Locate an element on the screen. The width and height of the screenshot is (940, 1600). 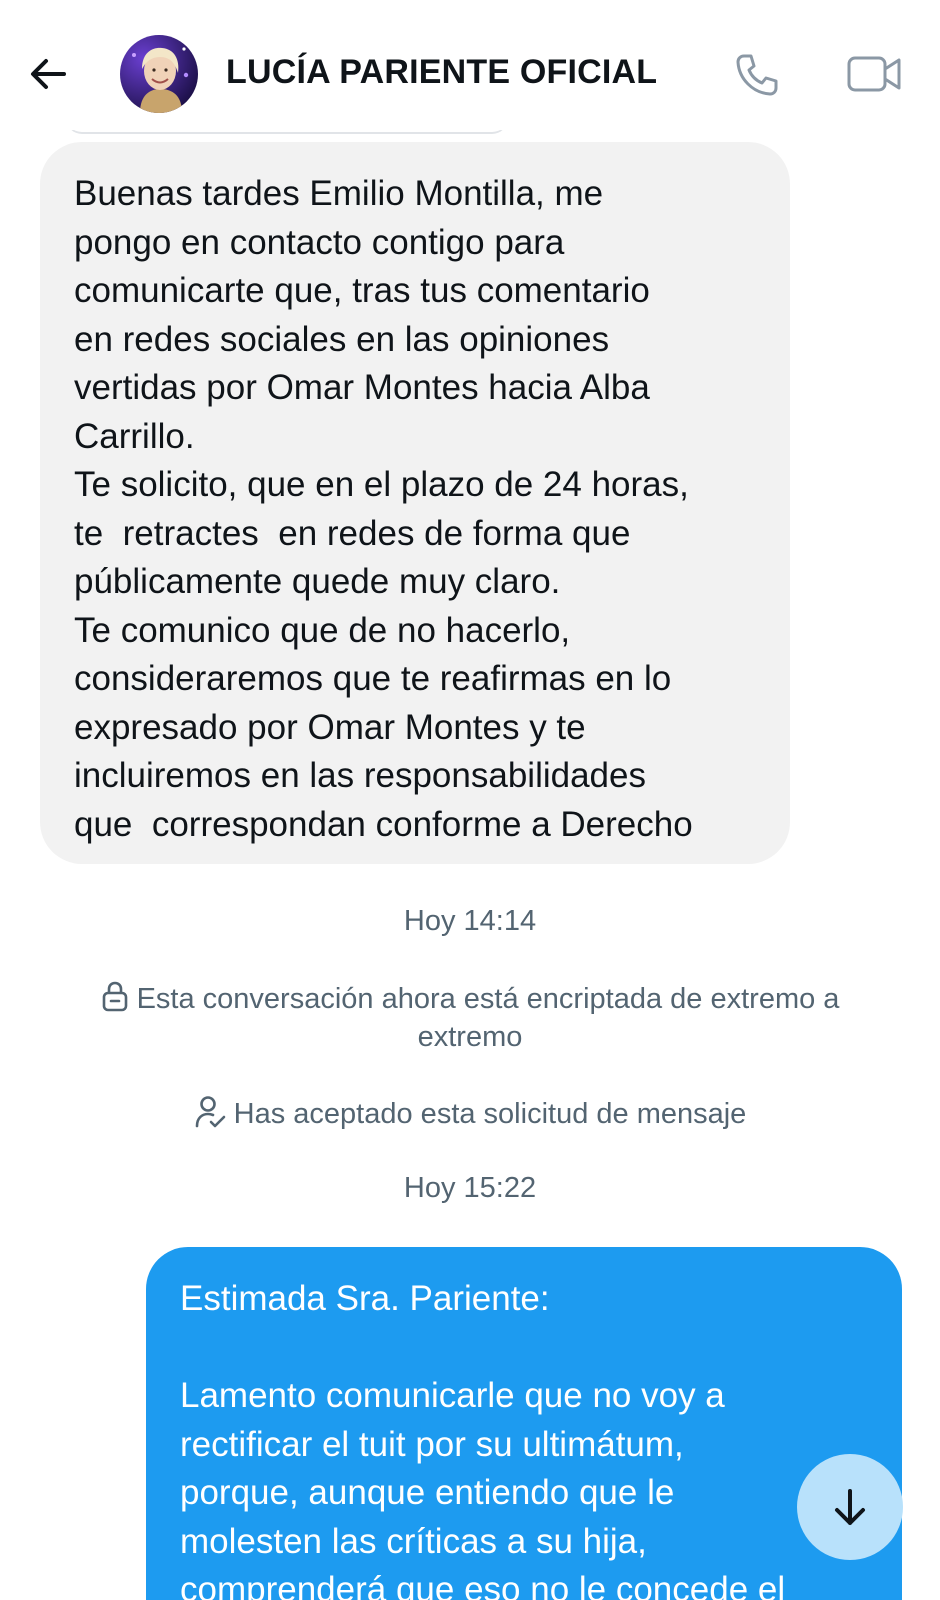
back-button is located at coordinates (48, 74).